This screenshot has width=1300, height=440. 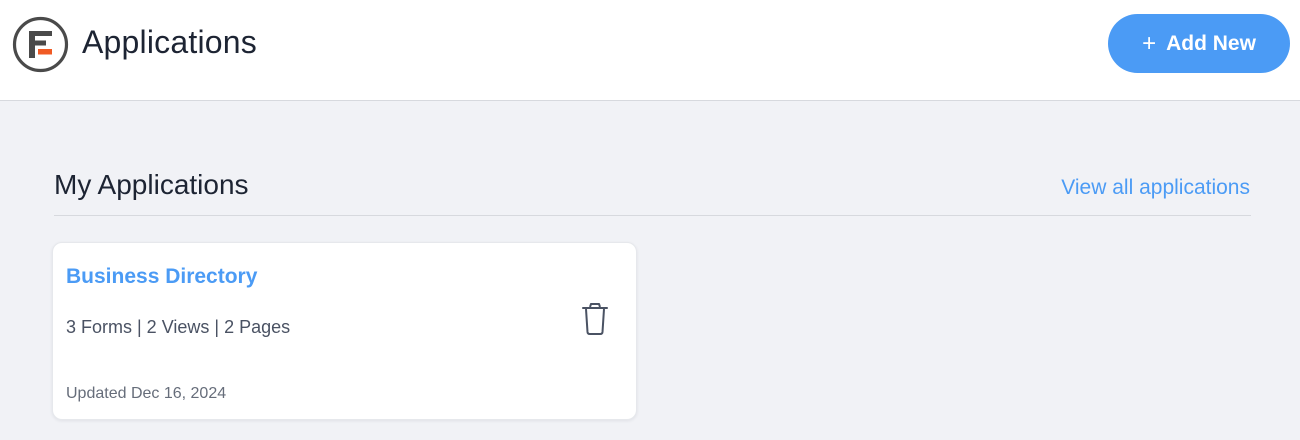 I want to click on section-title: My Applications, so click(x=151, y=184).